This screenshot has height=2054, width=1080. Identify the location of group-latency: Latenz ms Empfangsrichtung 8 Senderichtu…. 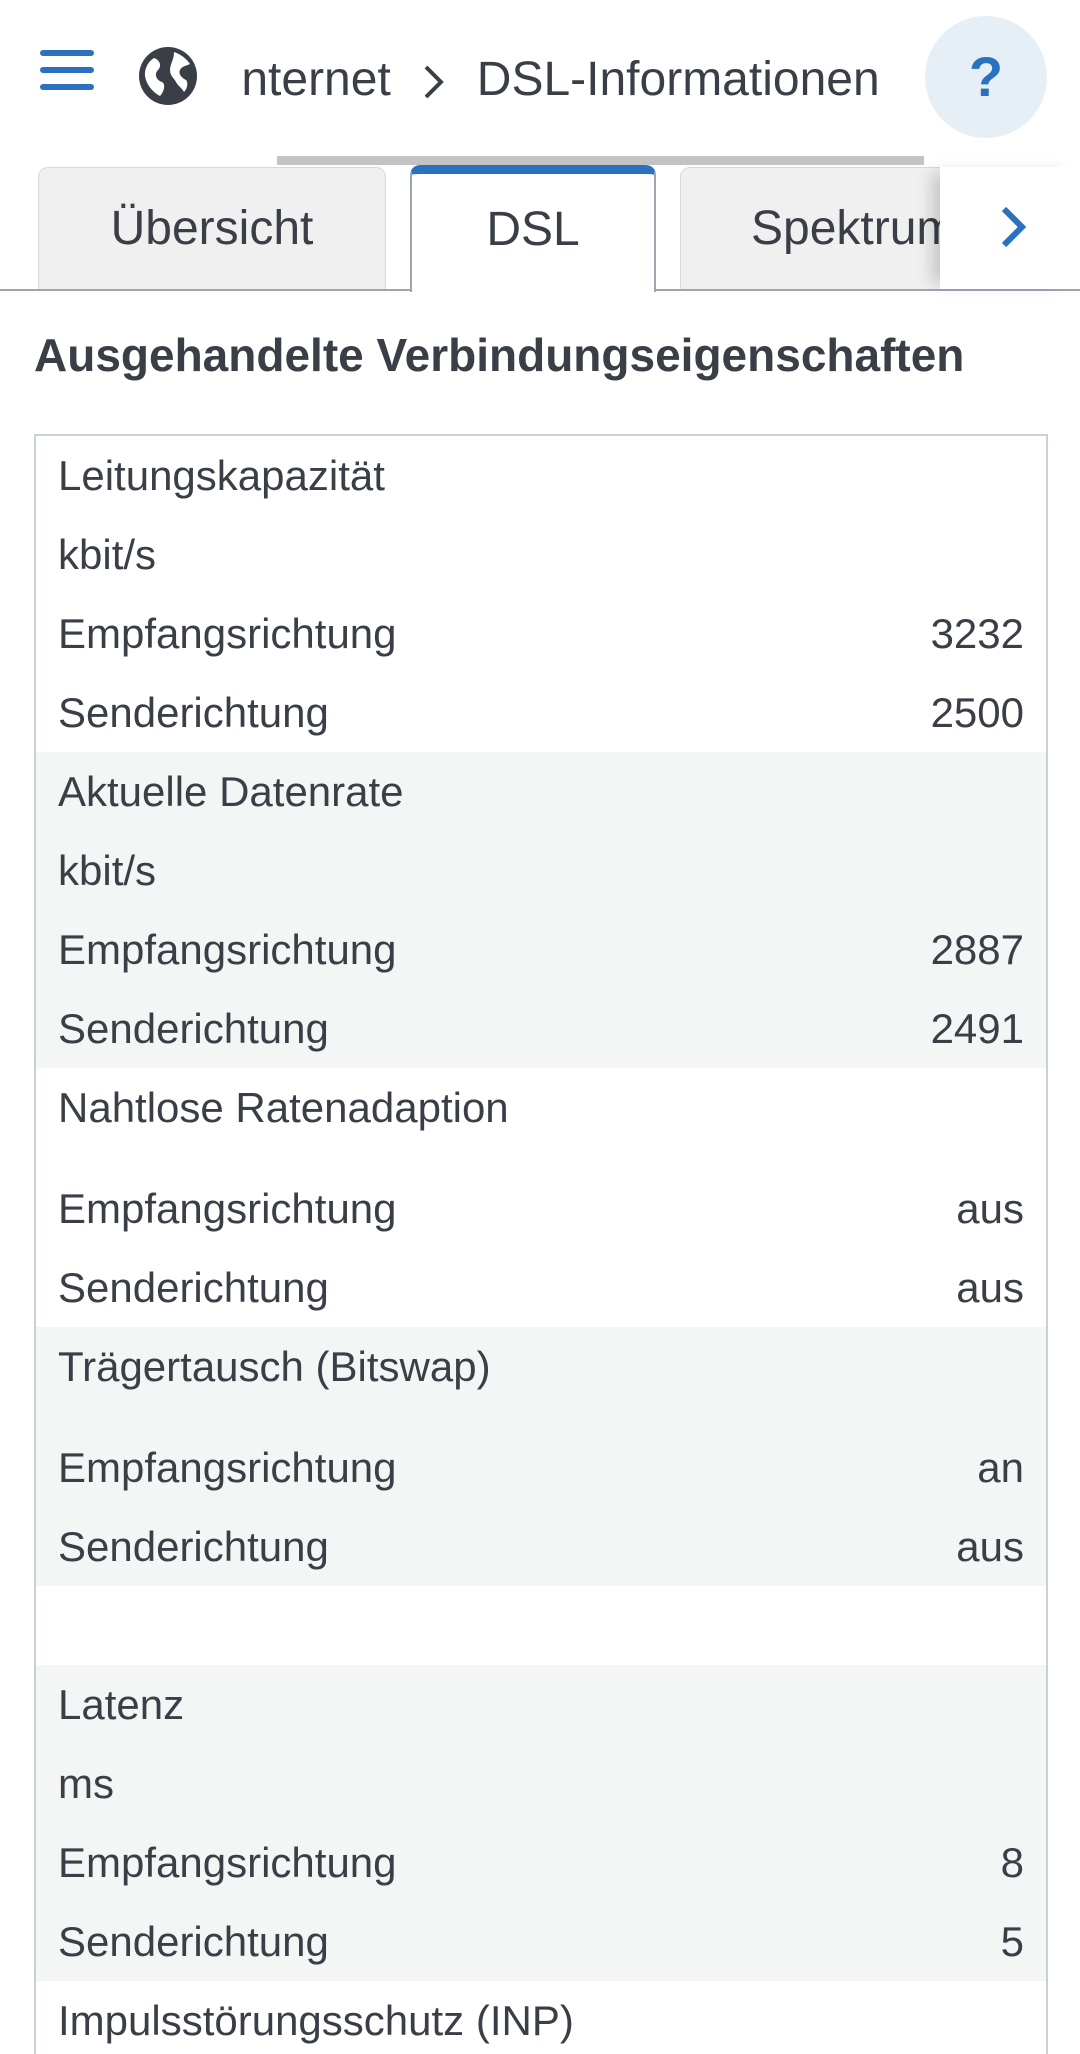
(541, 1823).